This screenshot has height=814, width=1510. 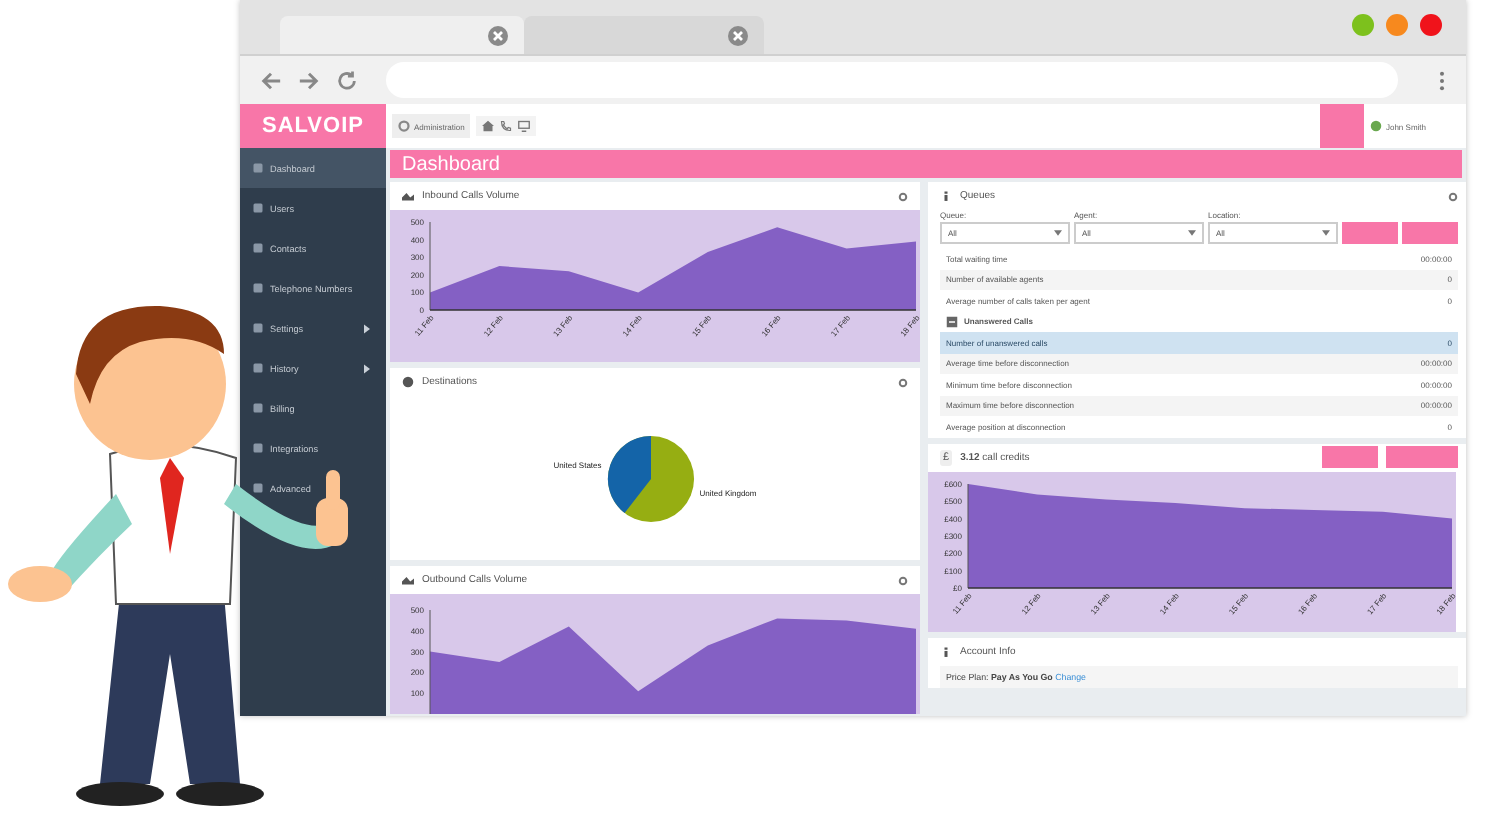 What do you see at coordinates (926, 164) in the screenshot?
I see `page-title: Dashboard` at bounding box center [926, 164].